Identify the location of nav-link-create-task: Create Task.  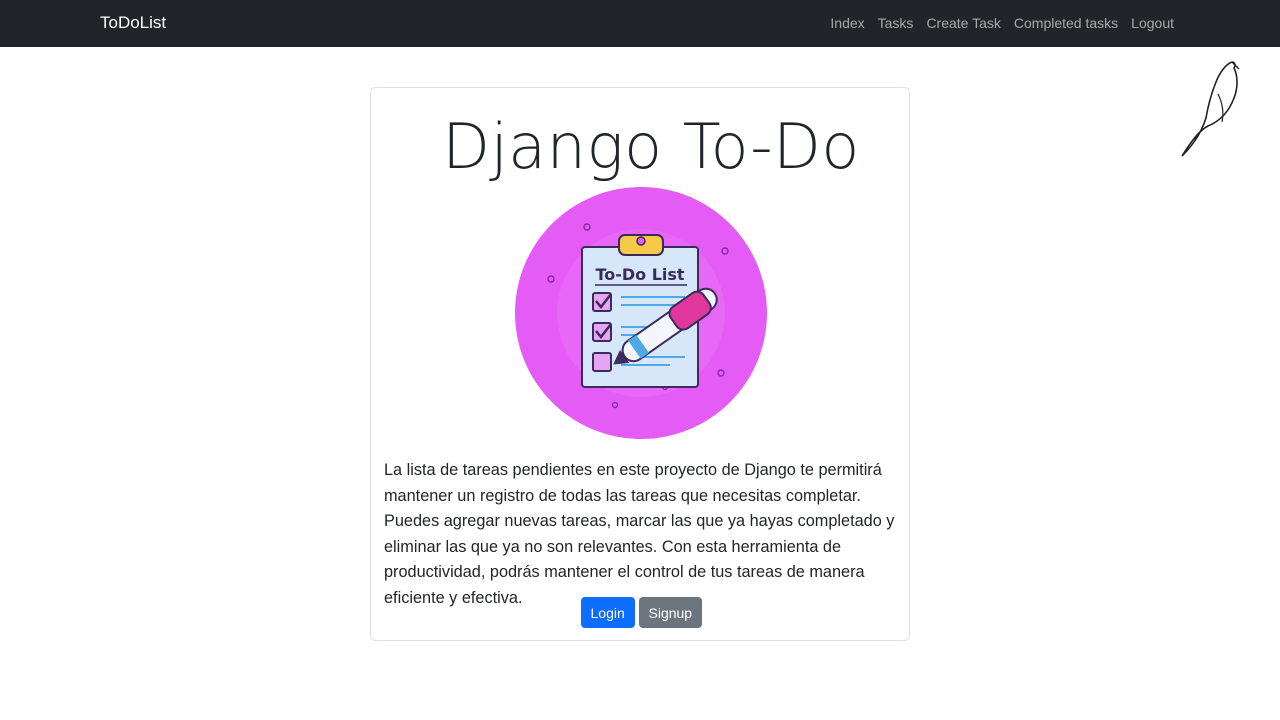
(963, 23).